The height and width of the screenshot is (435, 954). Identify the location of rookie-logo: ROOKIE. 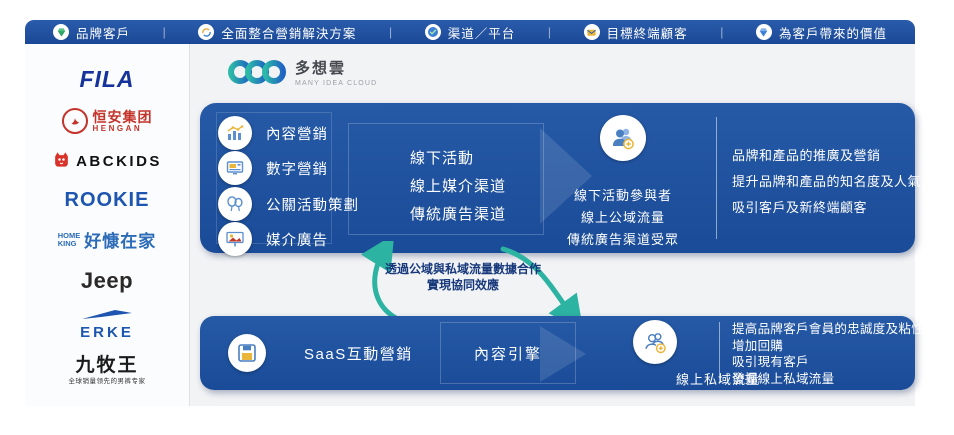
(107, 200).